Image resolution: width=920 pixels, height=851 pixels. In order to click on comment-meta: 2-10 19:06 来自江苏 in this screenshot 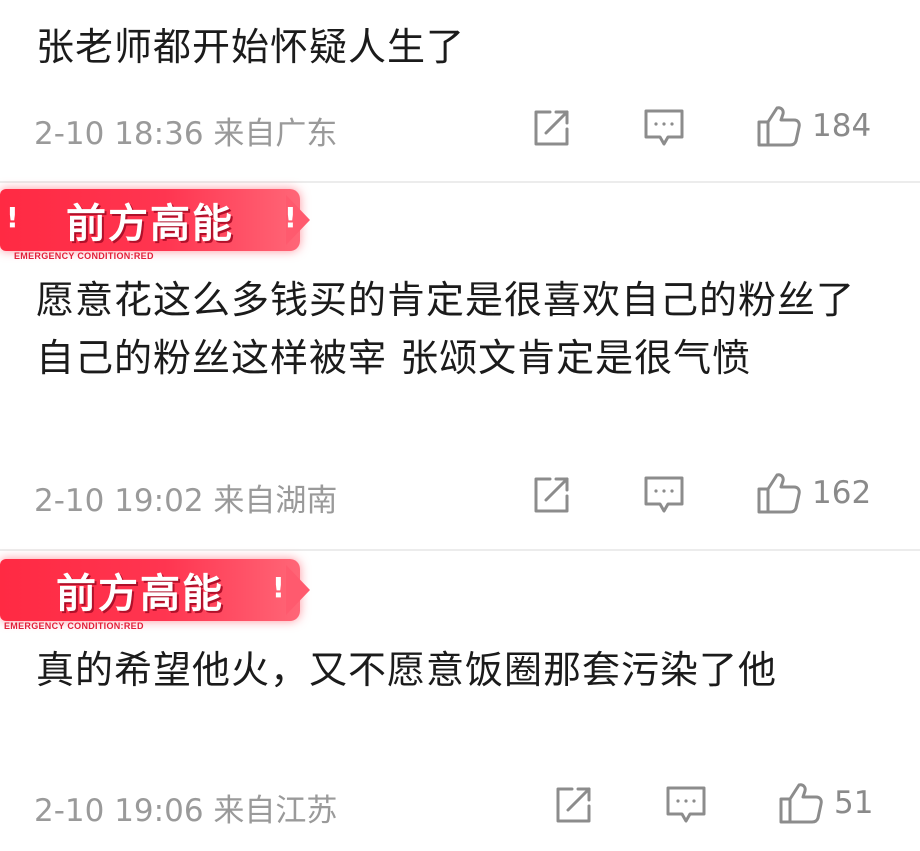, I will do `click(186, 811)`.